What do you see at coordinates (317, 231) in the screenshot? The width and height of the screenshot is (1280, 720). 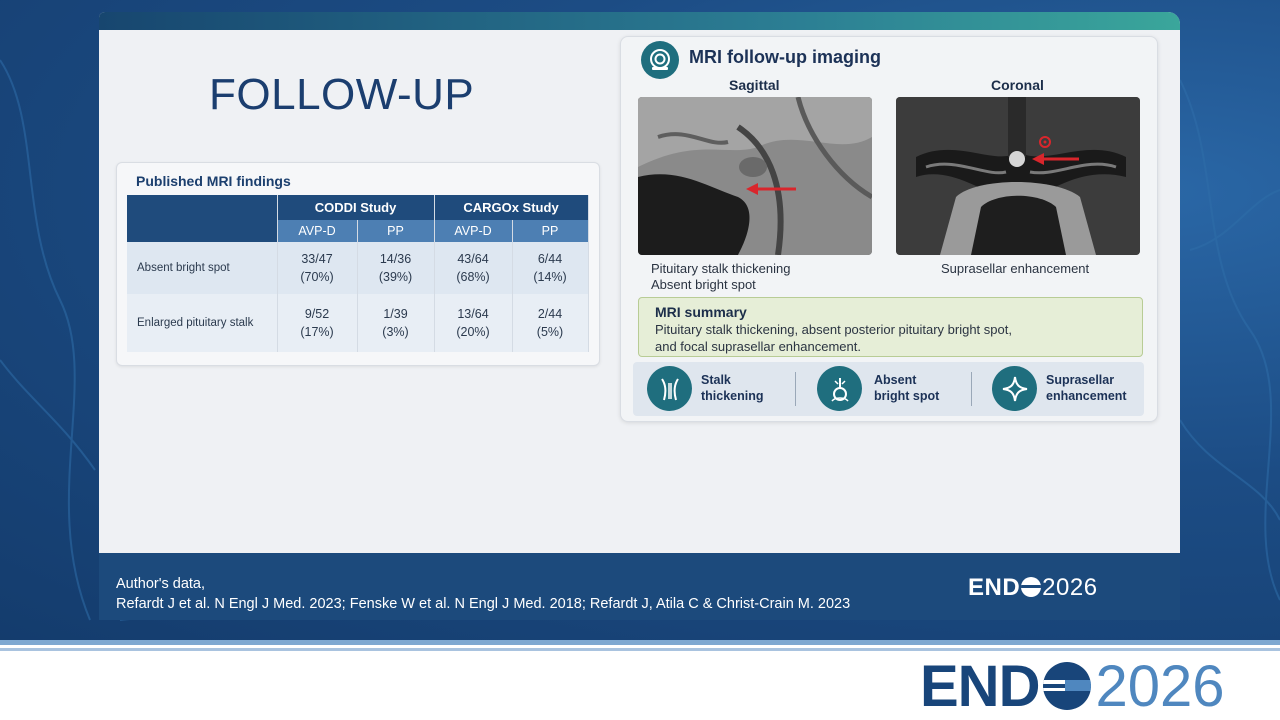 I see `subheader-avpd-coddi: AVP-D` at bounding box center [317, 231].